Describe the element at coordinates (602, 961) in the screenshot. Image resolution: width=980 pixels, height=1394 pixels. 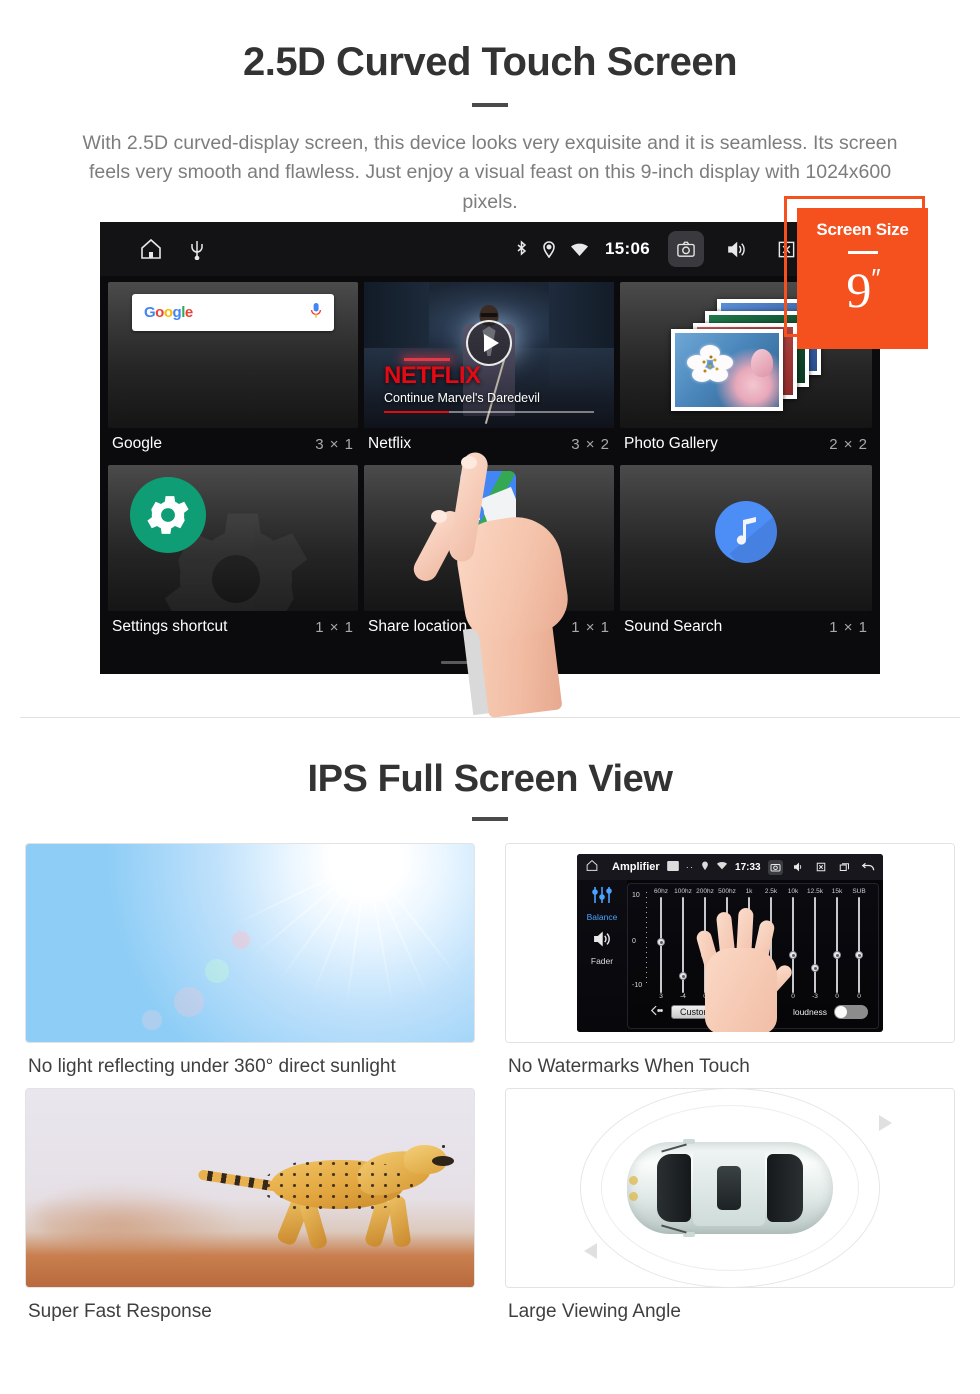
I see `fader-label: Fader` at that location.